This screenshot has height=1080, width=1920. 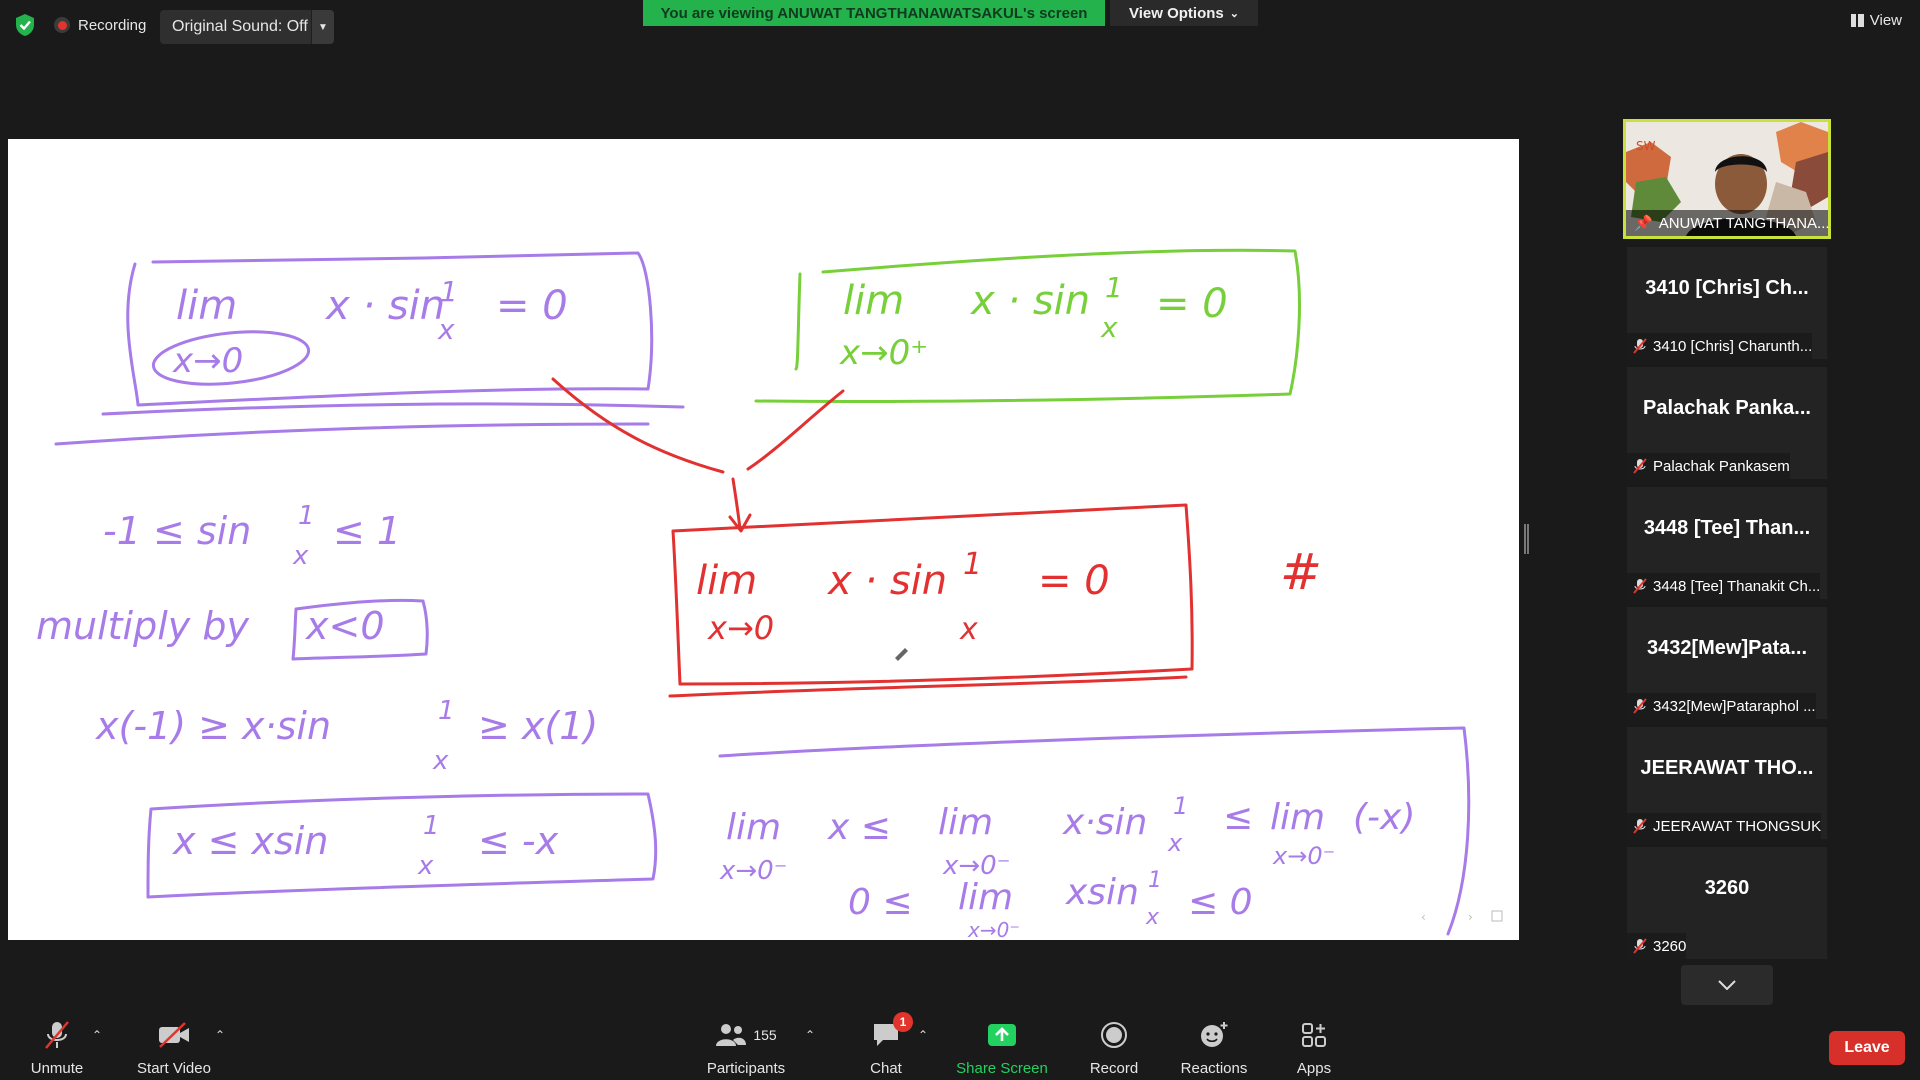 I want to click on participant-name: JEERAWAT THONGSUK, so click(x=1737, y=826).